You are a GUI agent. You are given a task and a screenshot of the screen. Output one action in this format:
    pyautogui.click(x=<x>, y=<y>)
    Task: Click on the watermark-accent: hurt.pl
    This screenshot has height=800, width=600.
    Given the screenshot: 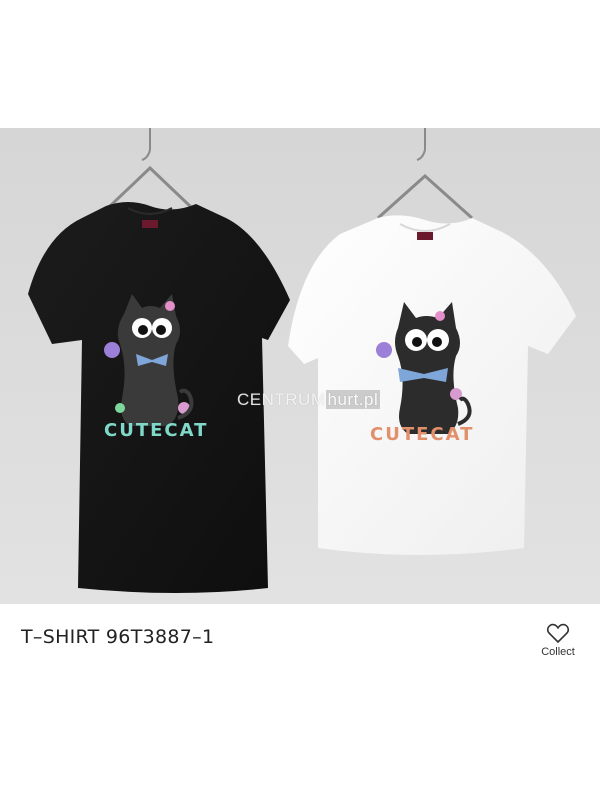 What is the action you would take?
    pyautogui.click(x=353, y=399)
    